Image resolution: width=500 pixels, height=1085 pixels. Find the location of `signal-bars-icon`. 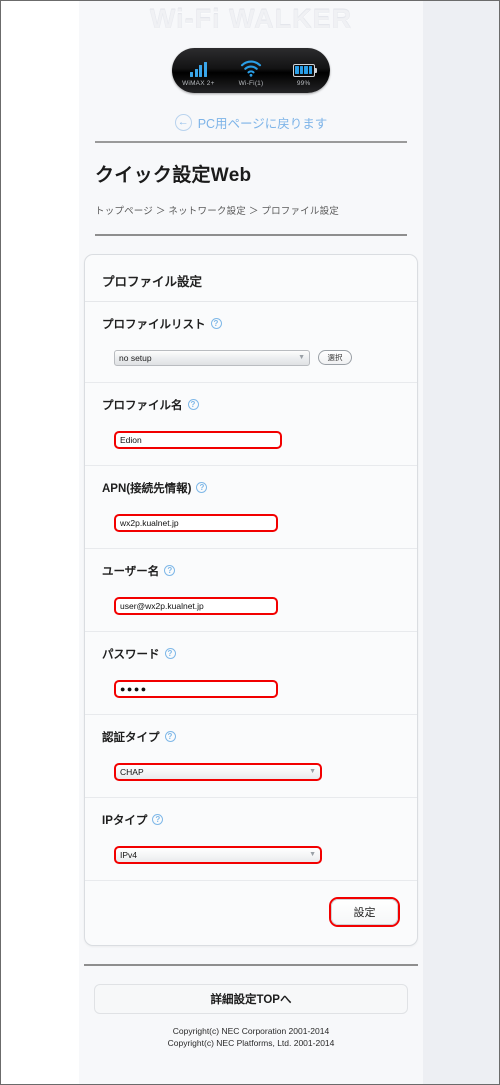

signal-bars-icon is located at coordinates (198, 66).